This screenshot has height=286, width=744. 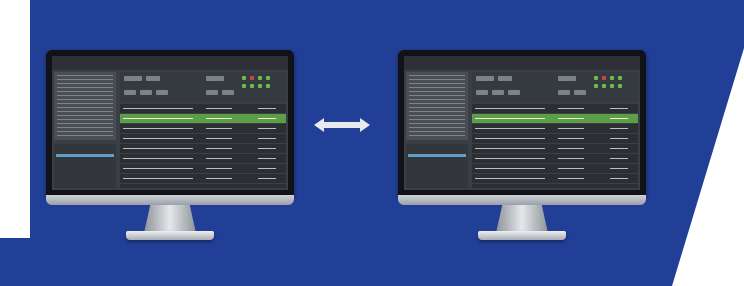 What do you see at coordinates (15, 119) in the screenshot?
I see `white-corner-block` at bounding box center [15, 119].